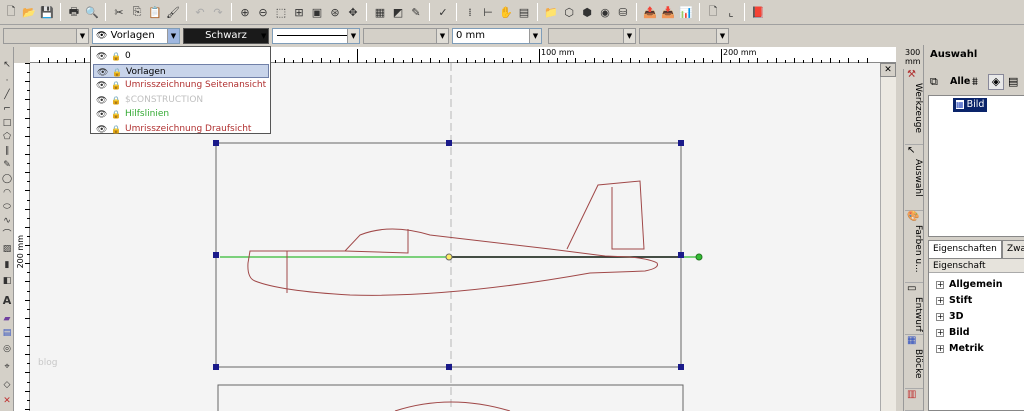 Image resolution: width=1024 pixels, height=411 pixels. What do you see at coordinates (7, 109) in the screenshot?
I see `polyline-icon: ⌐` at bounding box center [7, 109].